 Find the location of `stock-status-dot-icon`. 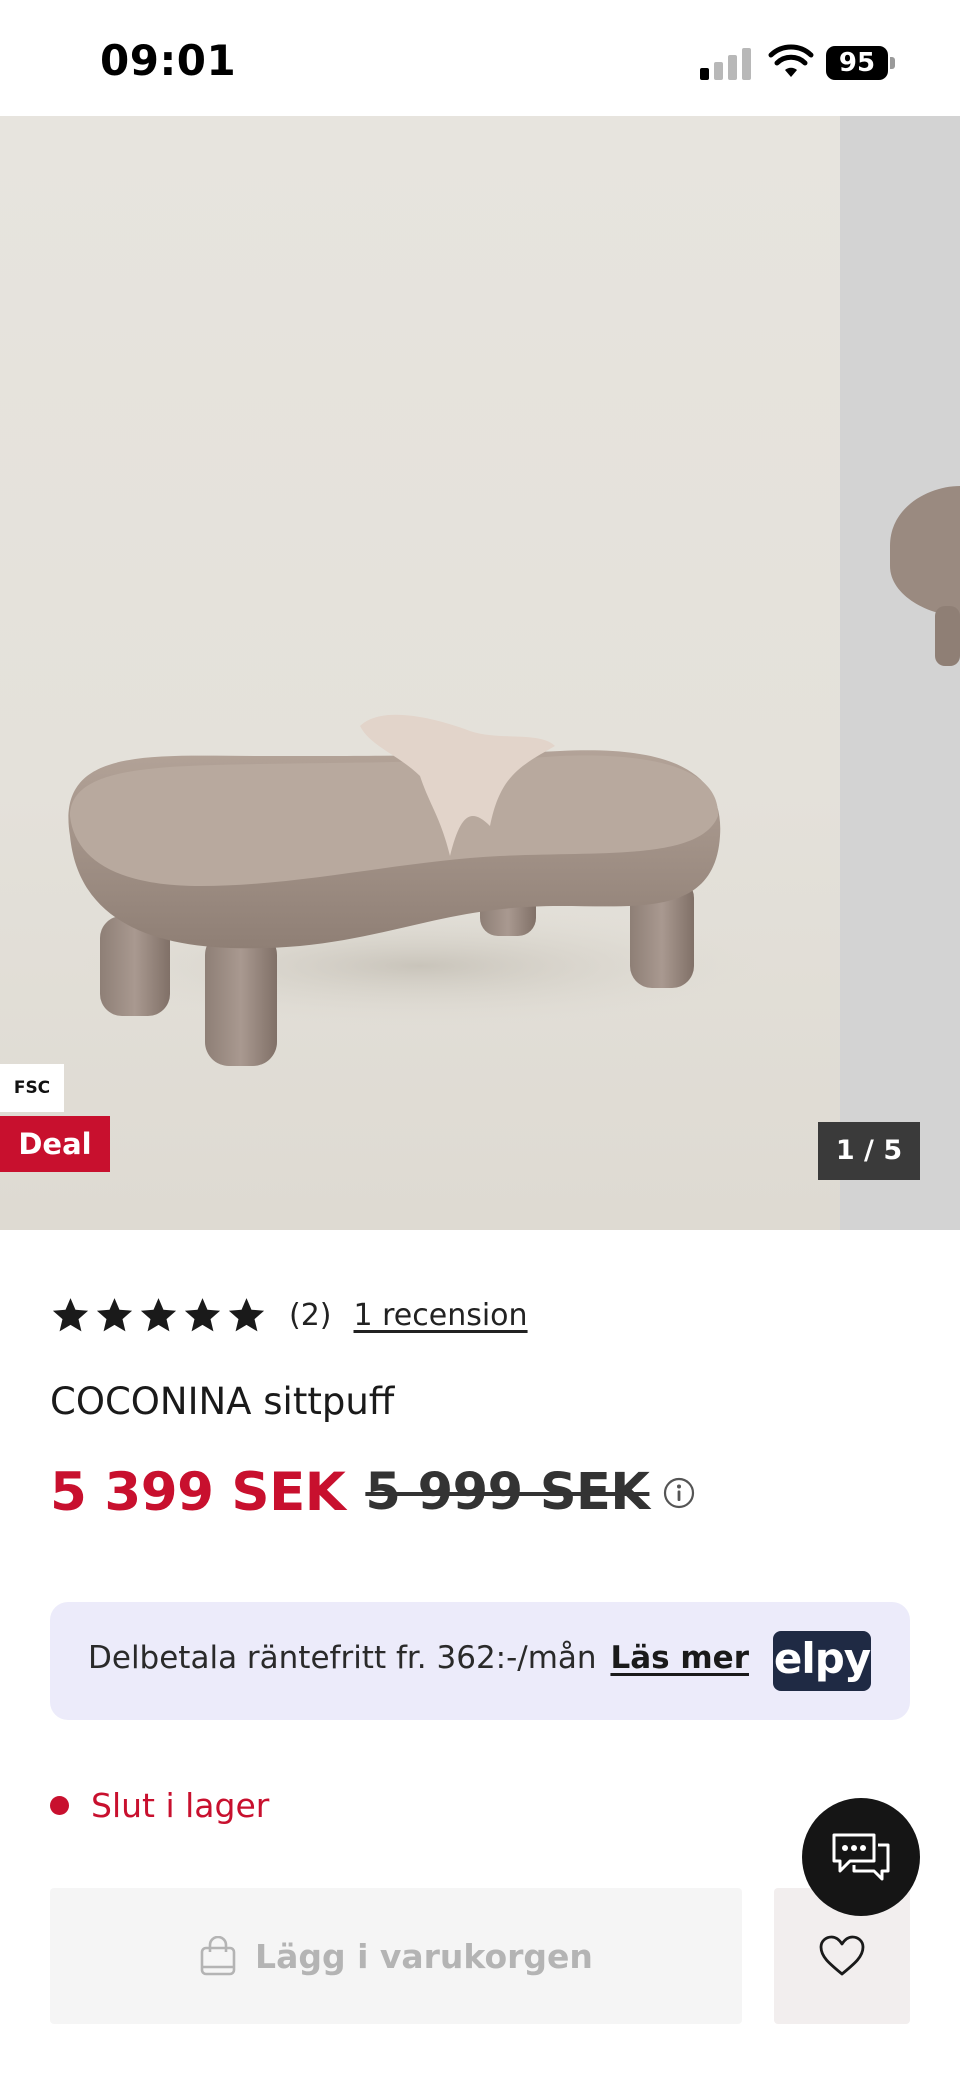

stock-status-dot-icon is located at coordinates (59, 1805).